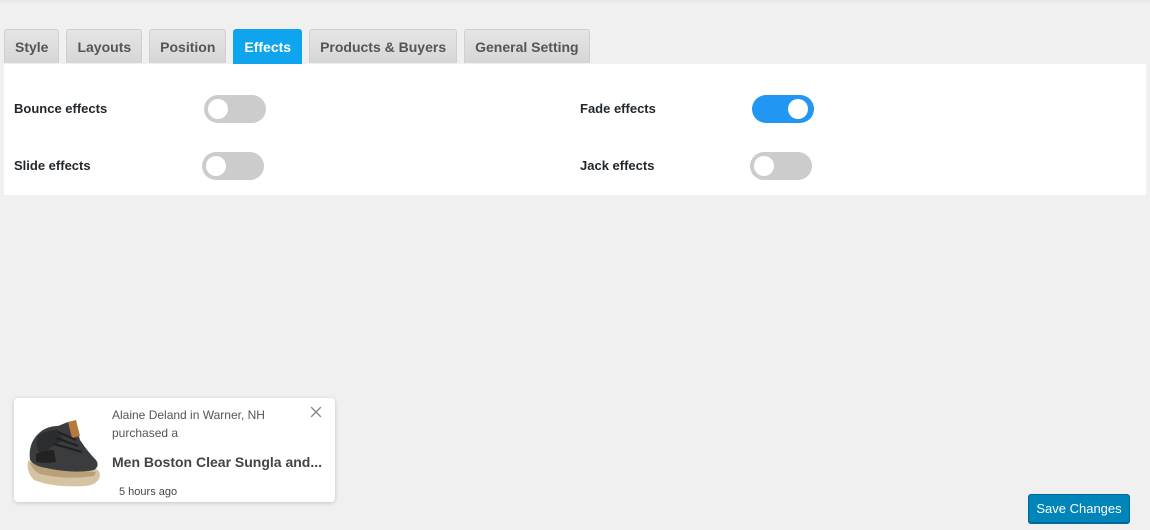 This screenshot has width=1150, height=530. Describe the element at coordinates (145, 433) in the screenshot. I see `purchase-action-text: purchased a` at that location.